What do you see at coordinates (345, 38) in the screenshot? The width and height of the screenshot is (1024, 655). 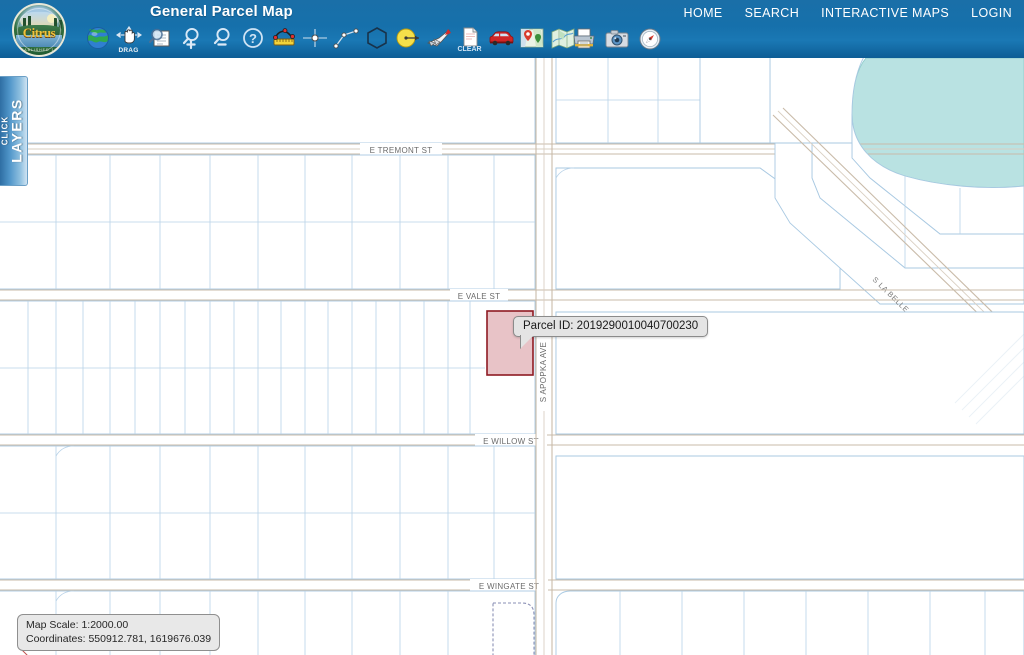 I see `line-icon` at bounding box center [345, 38].